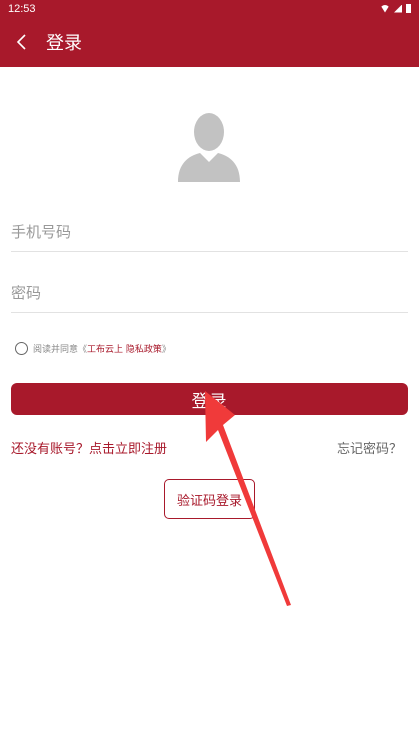 The height and width of the screenshot is (746, 419). I want to click on phone-field, so click(209, 232).